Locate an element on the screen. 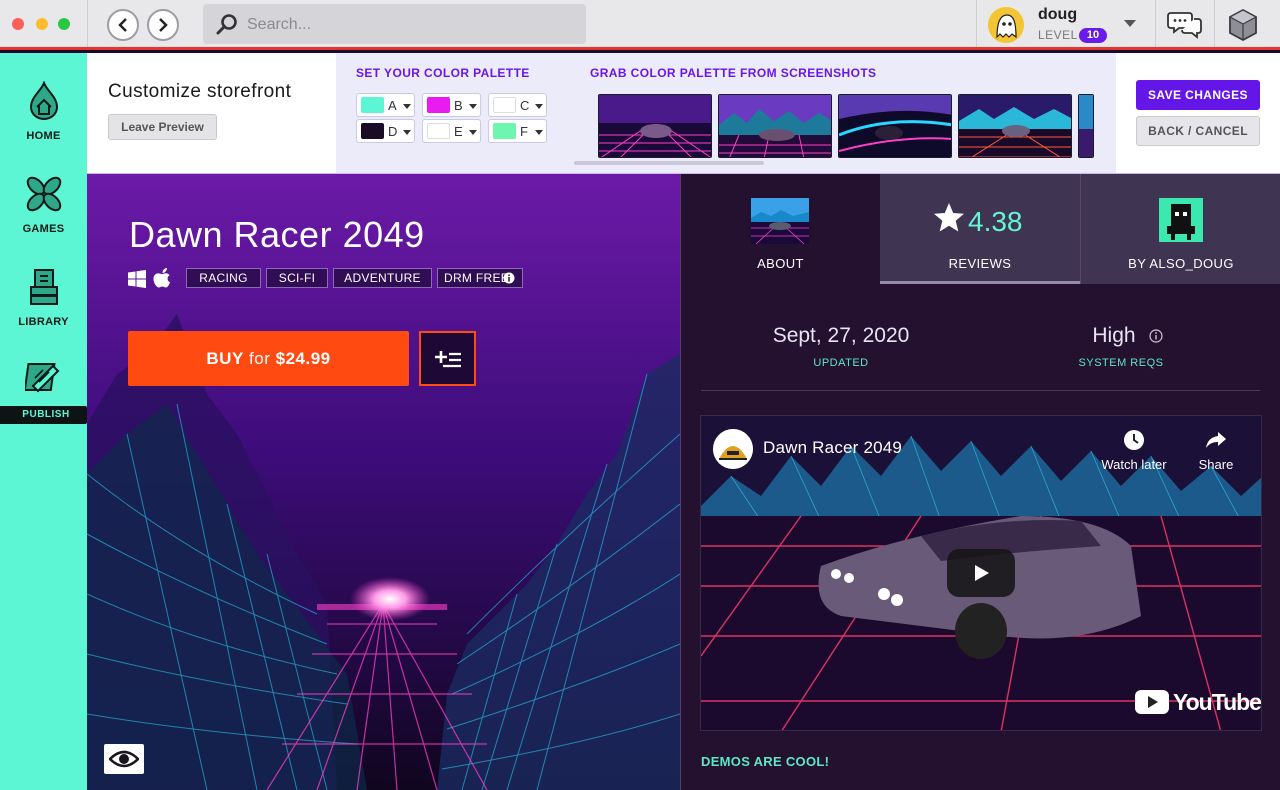 The height and width of the screenshot is (790, 1280). swatch-d: D is located at coordinates (385, 131).